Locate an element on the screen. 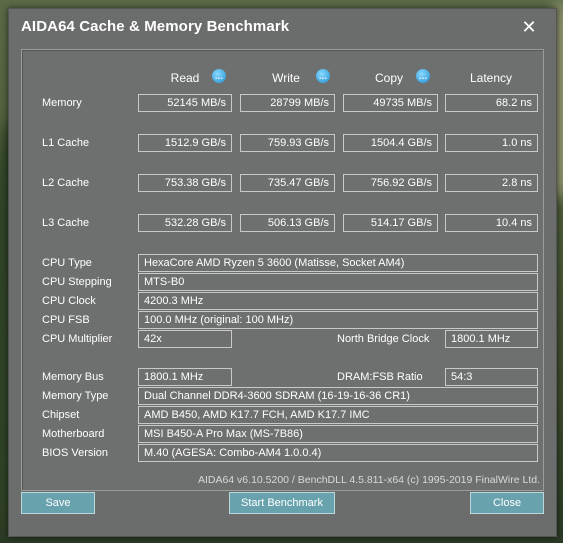 The height and width of the screenshot is (543, 563). l2-copy-value: 756.92 GB/s is located at coordinates (390, 183).